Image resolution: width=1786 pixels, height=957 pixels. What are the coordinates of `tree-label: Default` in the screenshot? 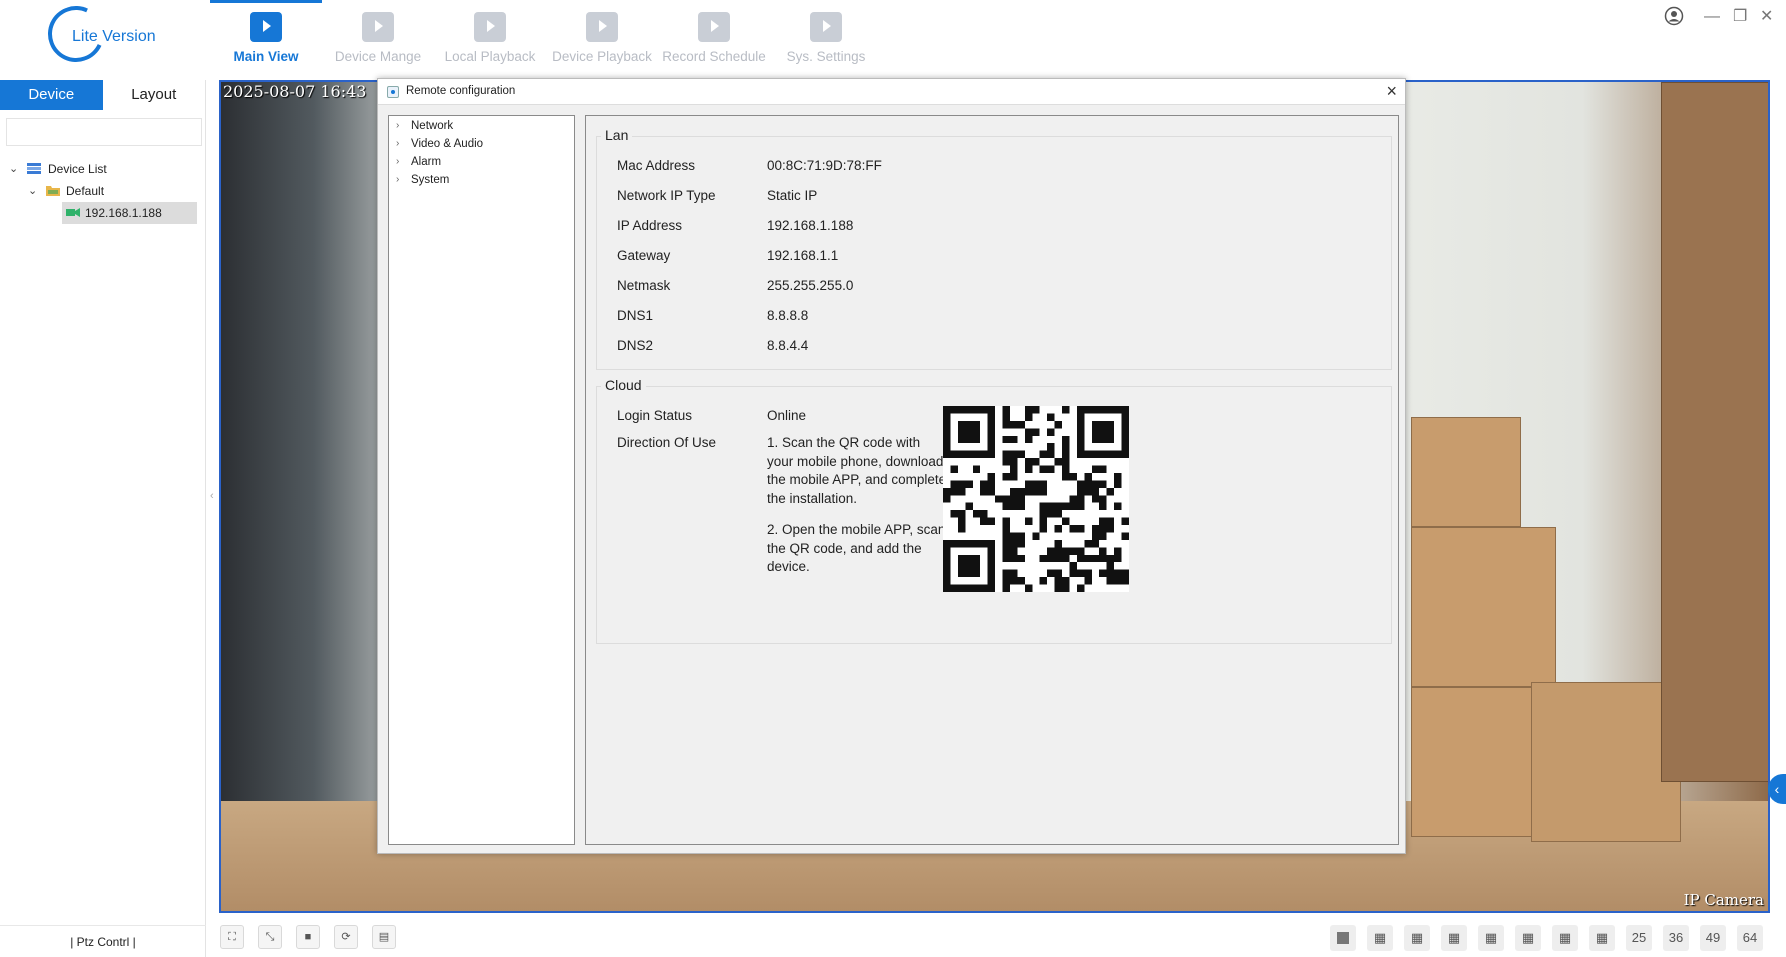 It's located at (85, 191).